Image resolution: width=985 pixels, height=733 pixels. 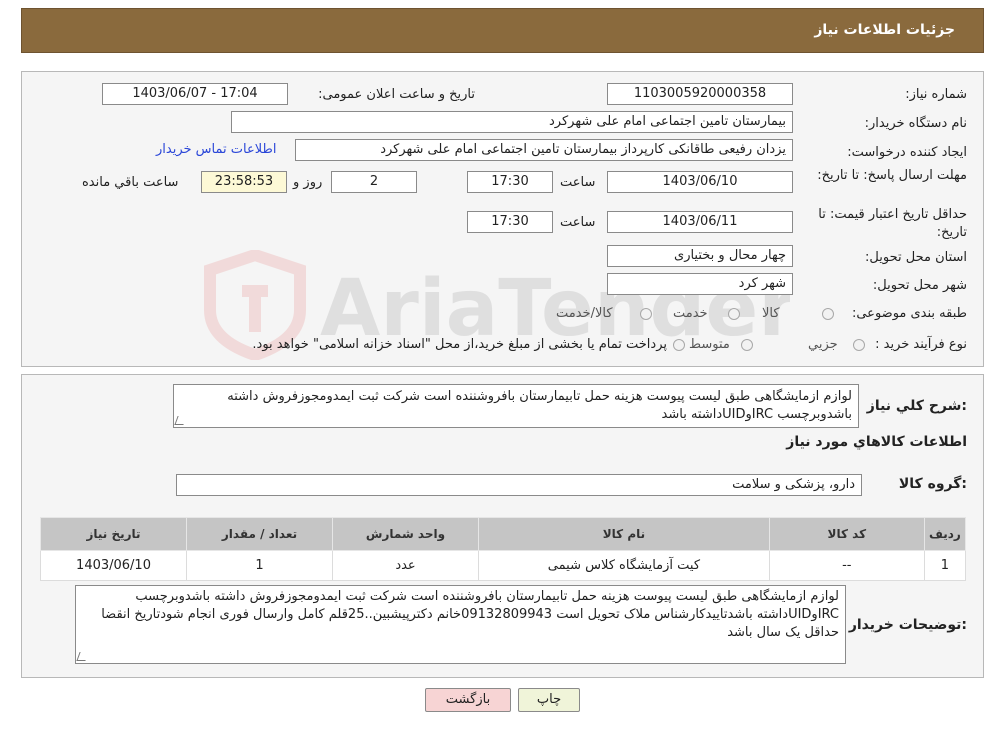 What do you see at coordinates (859, 345) in the screenshot?
I see `process-radio-minor` at bounding box center [859, 345].